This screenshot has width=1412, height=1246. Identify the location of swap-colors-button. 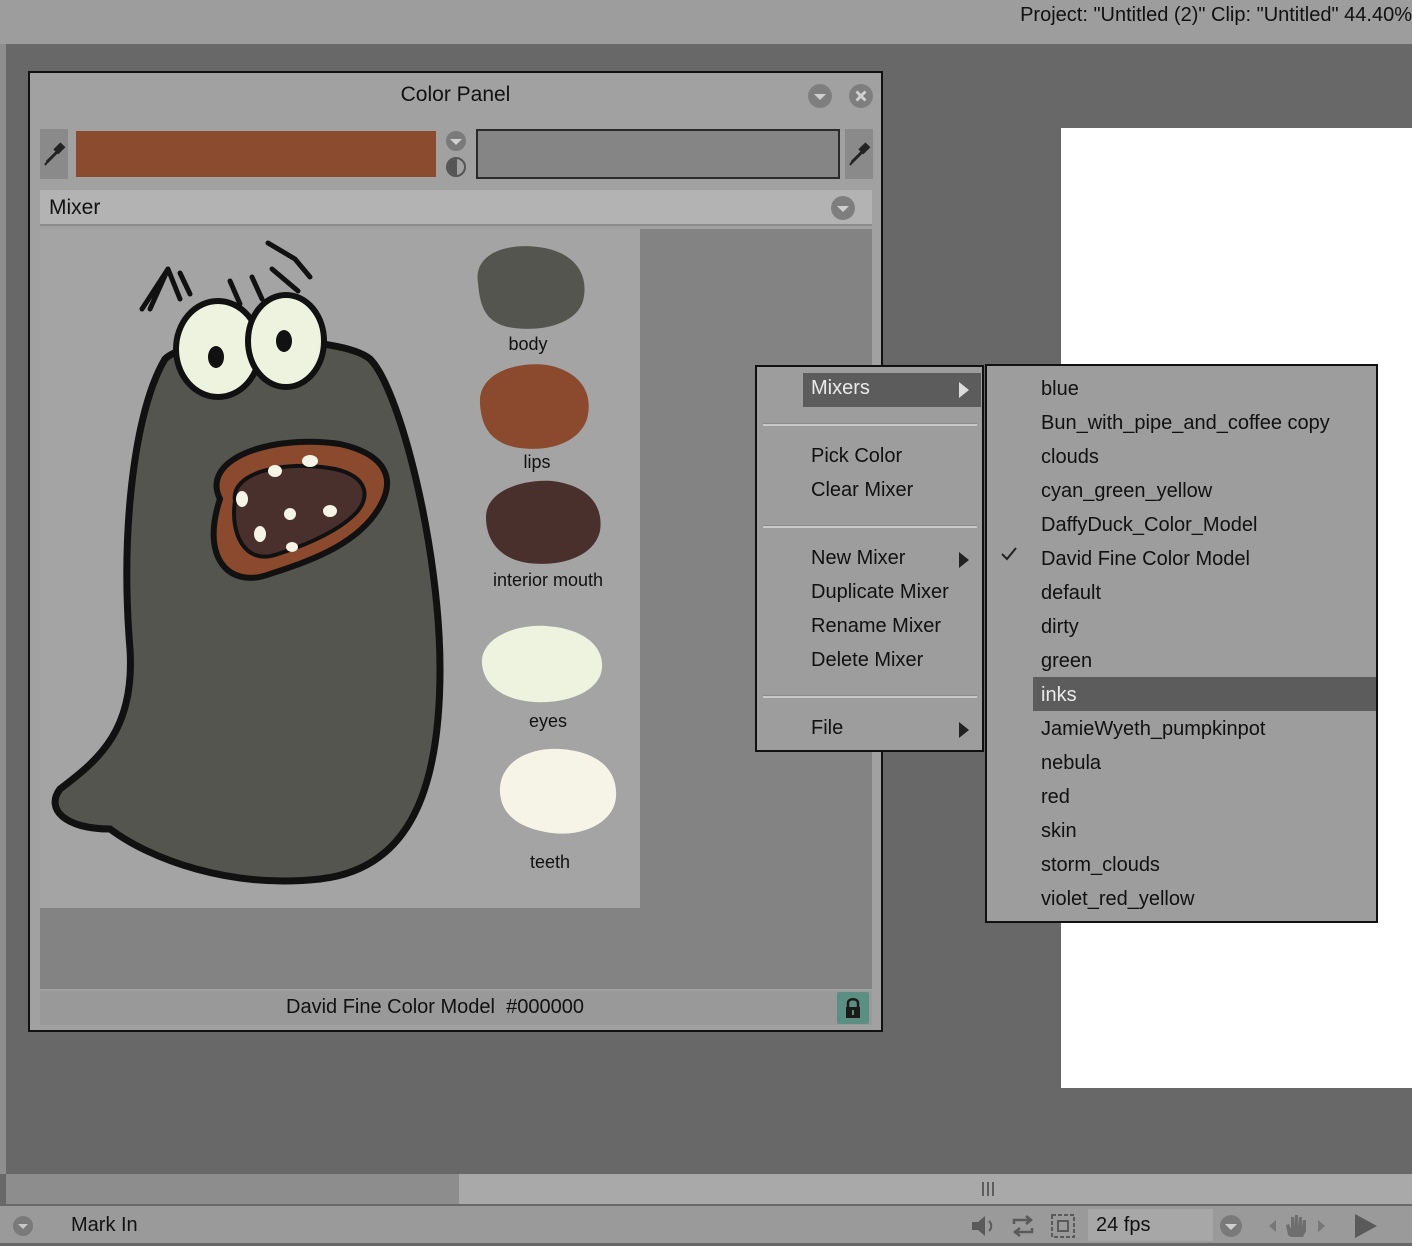
(456, 141).